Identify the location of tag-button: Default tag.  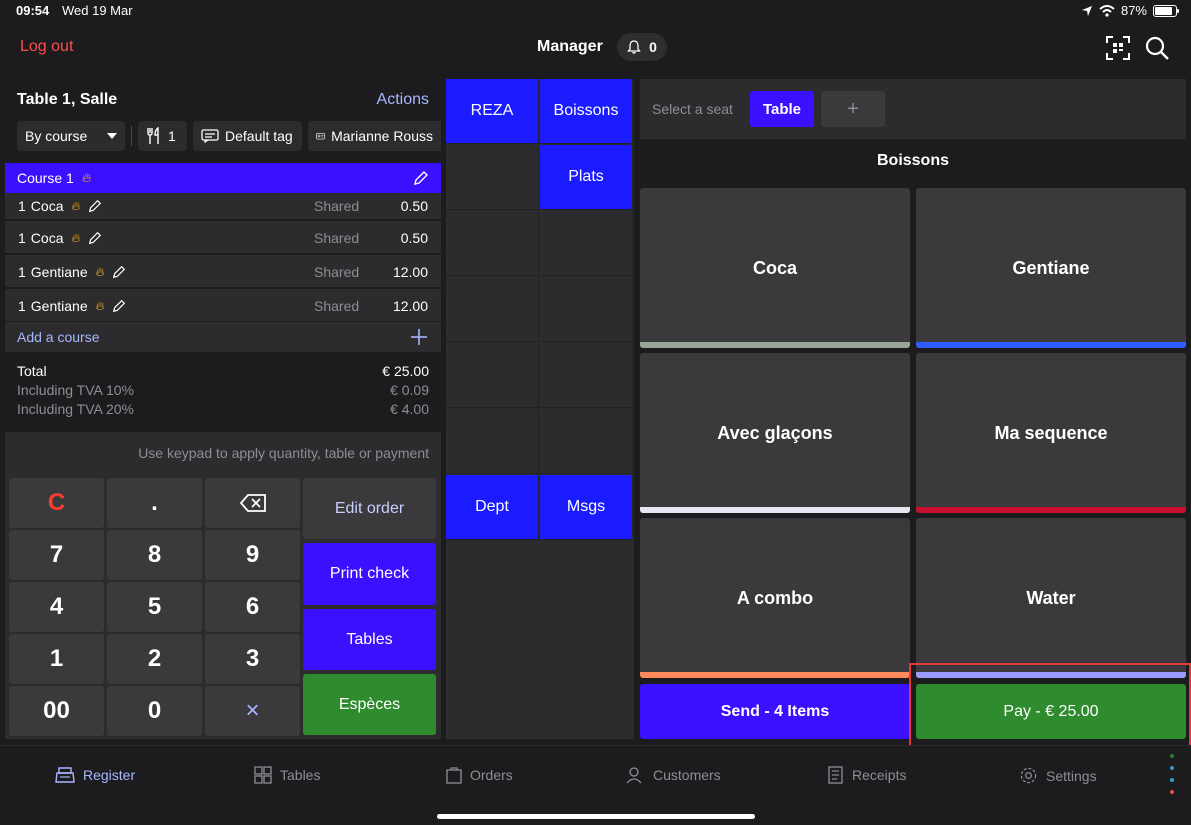
(247, 136).